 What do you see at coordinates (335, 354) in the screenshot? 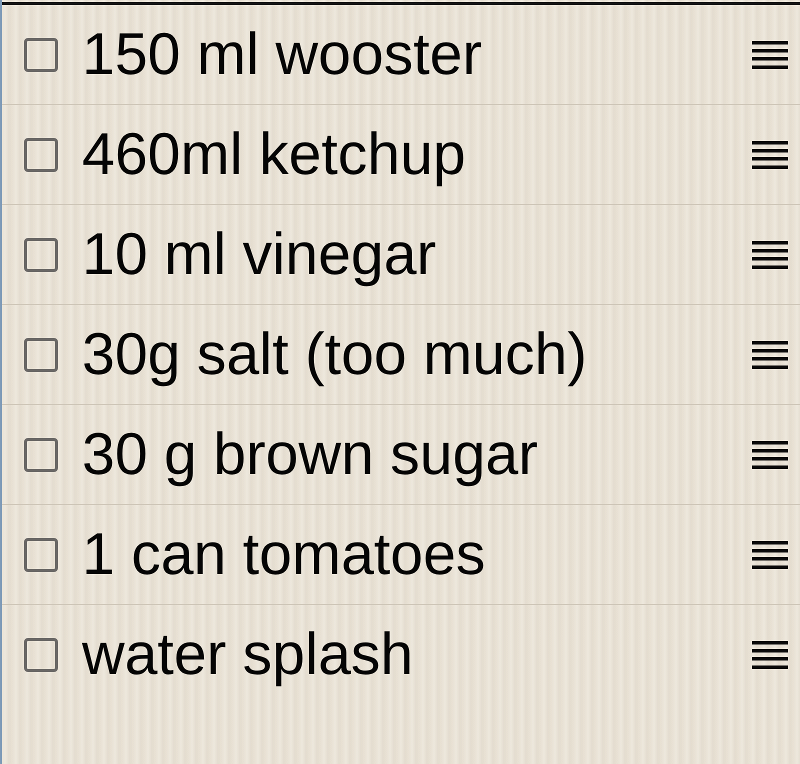
I see `item-text: 30g salt (too much)` at bounding box center [335, 354].